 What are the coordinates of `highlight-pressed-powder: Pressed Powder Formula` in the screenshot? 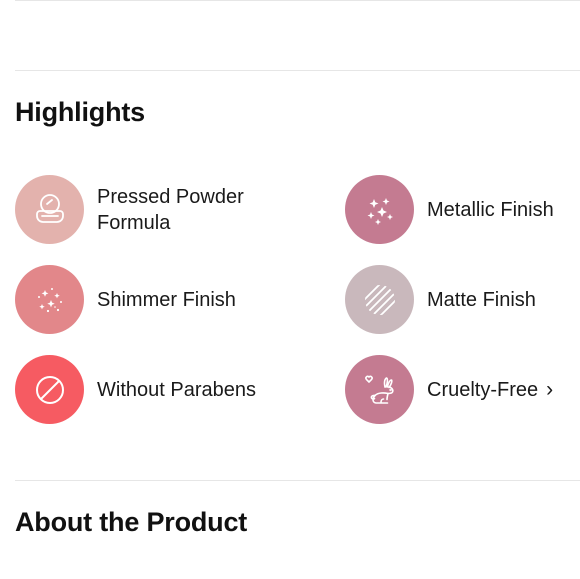 It's located at (129, 209).